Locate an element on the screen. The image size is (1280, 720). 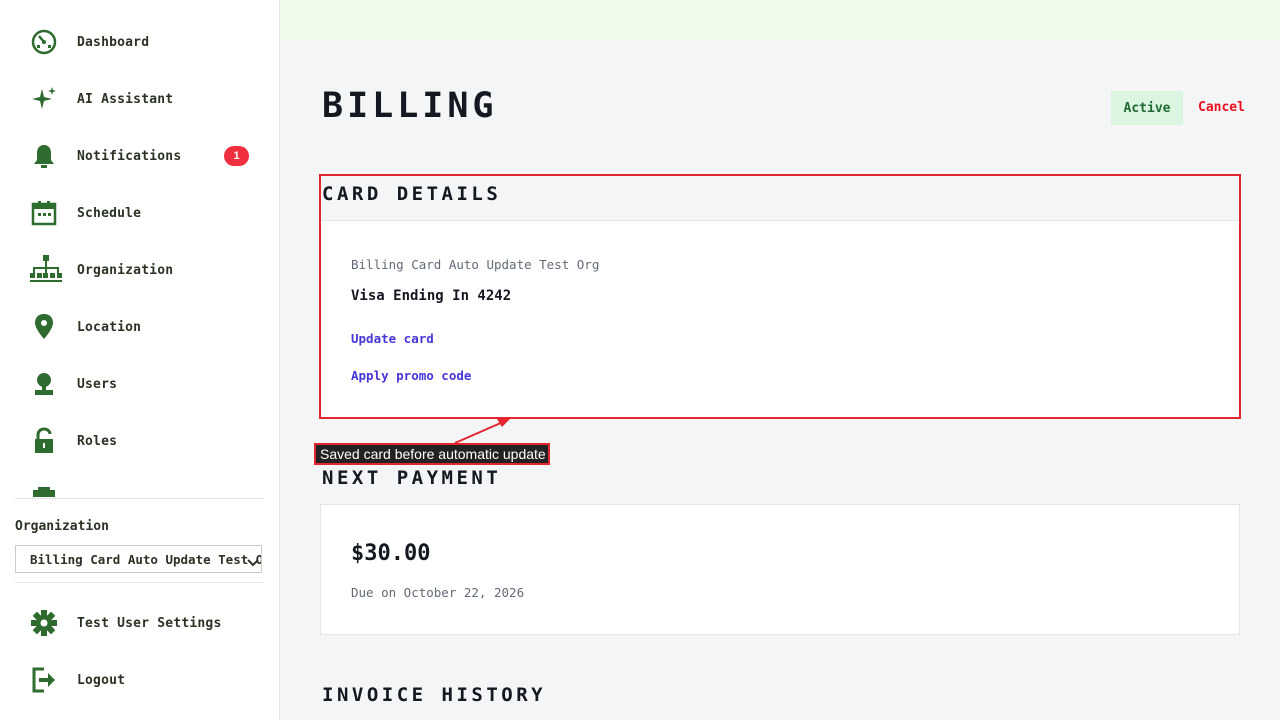
sidebar-item-ai-assistant: AI Assistant is located at coordinates (145, 99).